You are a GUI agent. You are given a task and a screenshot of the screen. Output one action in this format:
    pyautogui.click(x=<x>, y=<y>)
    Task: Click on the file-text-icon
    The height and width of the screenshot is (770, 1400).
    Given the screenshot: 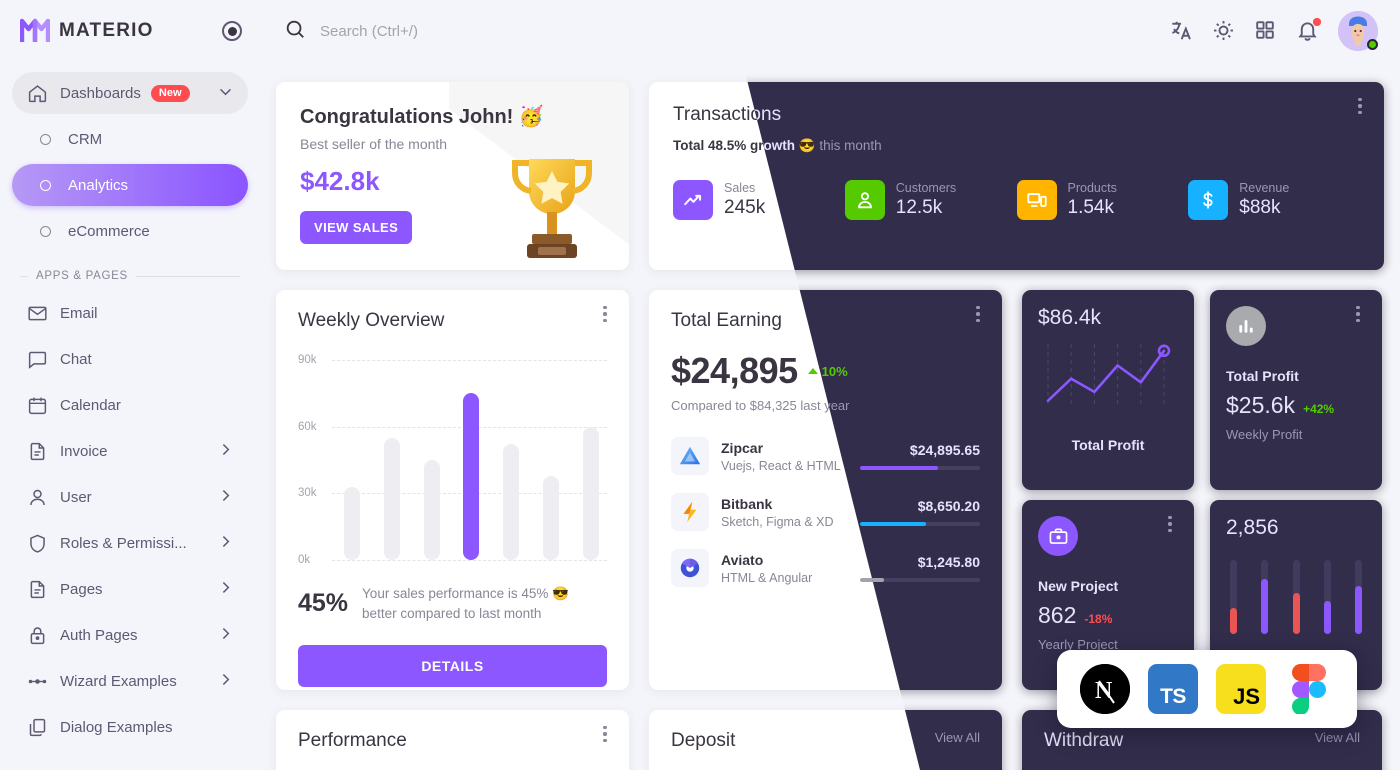 What is the action you would take?
    pyautogui.click(x=37, y=589)
    